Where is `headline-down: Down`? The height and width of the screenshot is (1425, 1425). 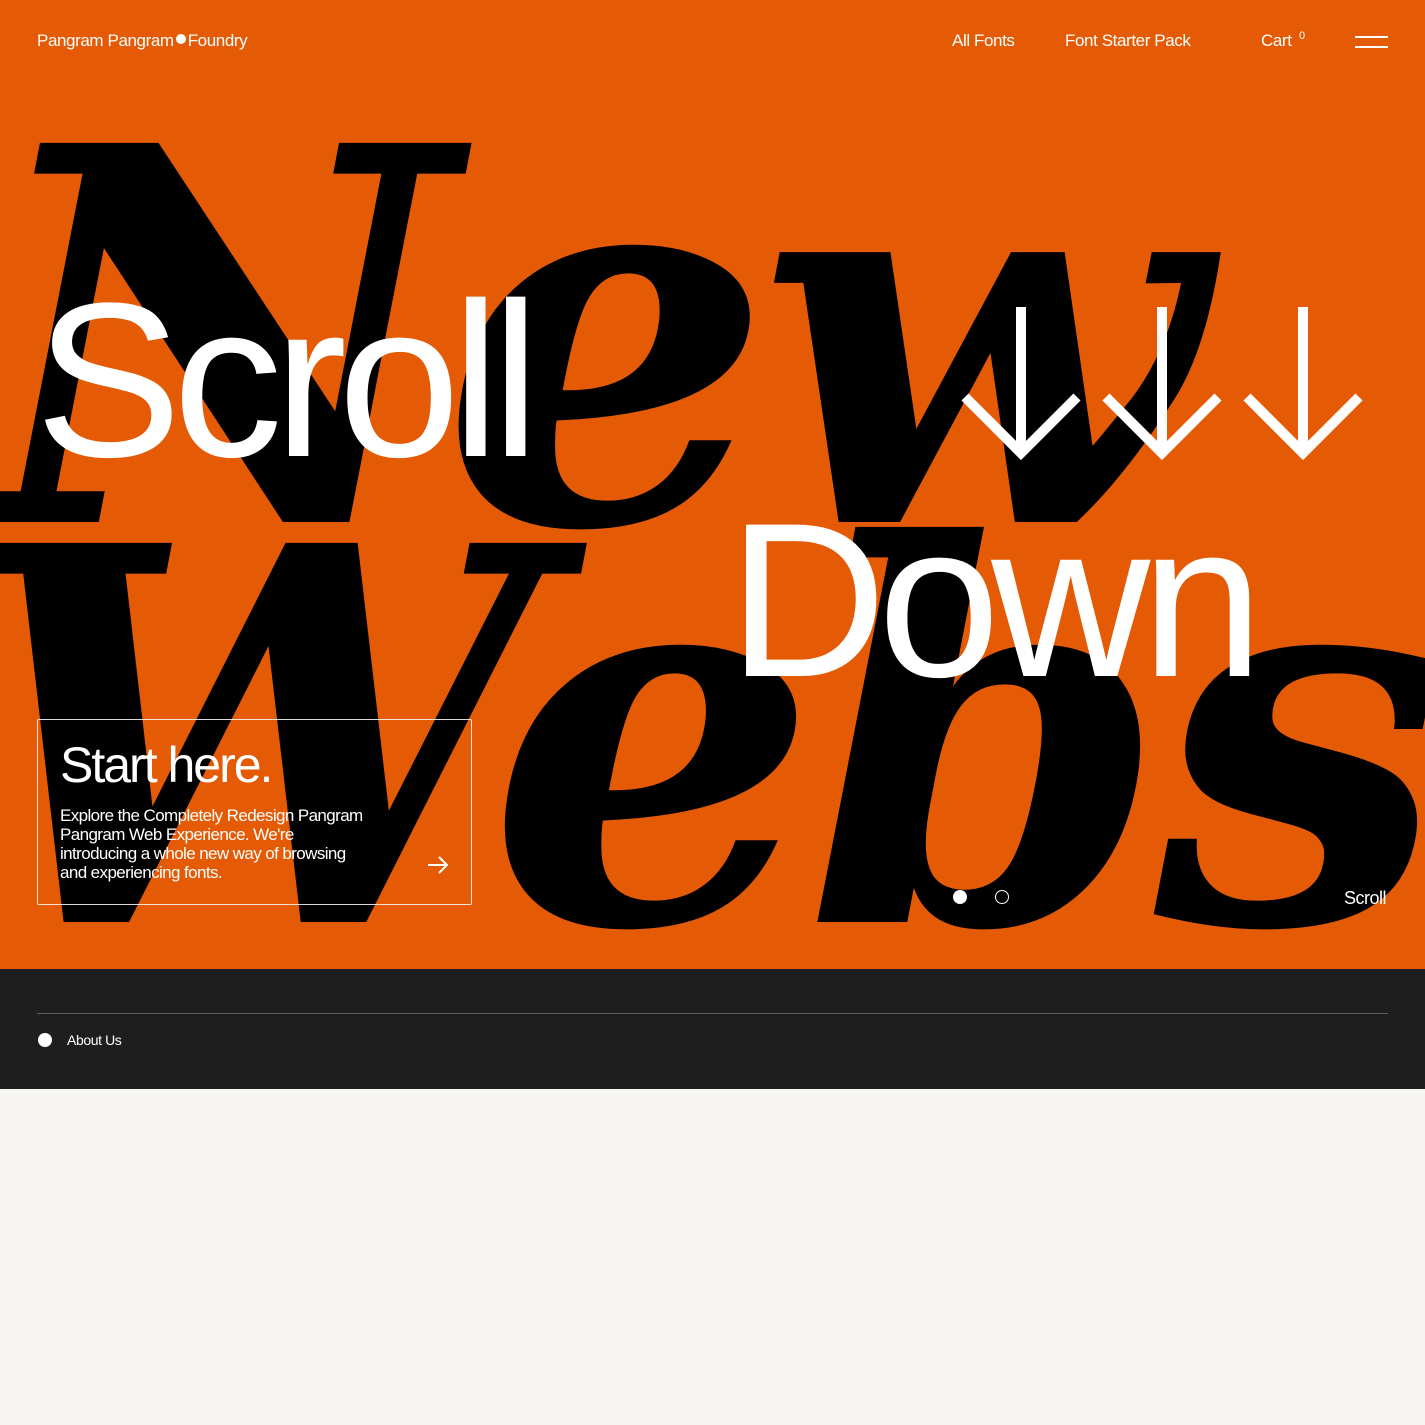
headline-down: Down is located at coordinates (995, 600).